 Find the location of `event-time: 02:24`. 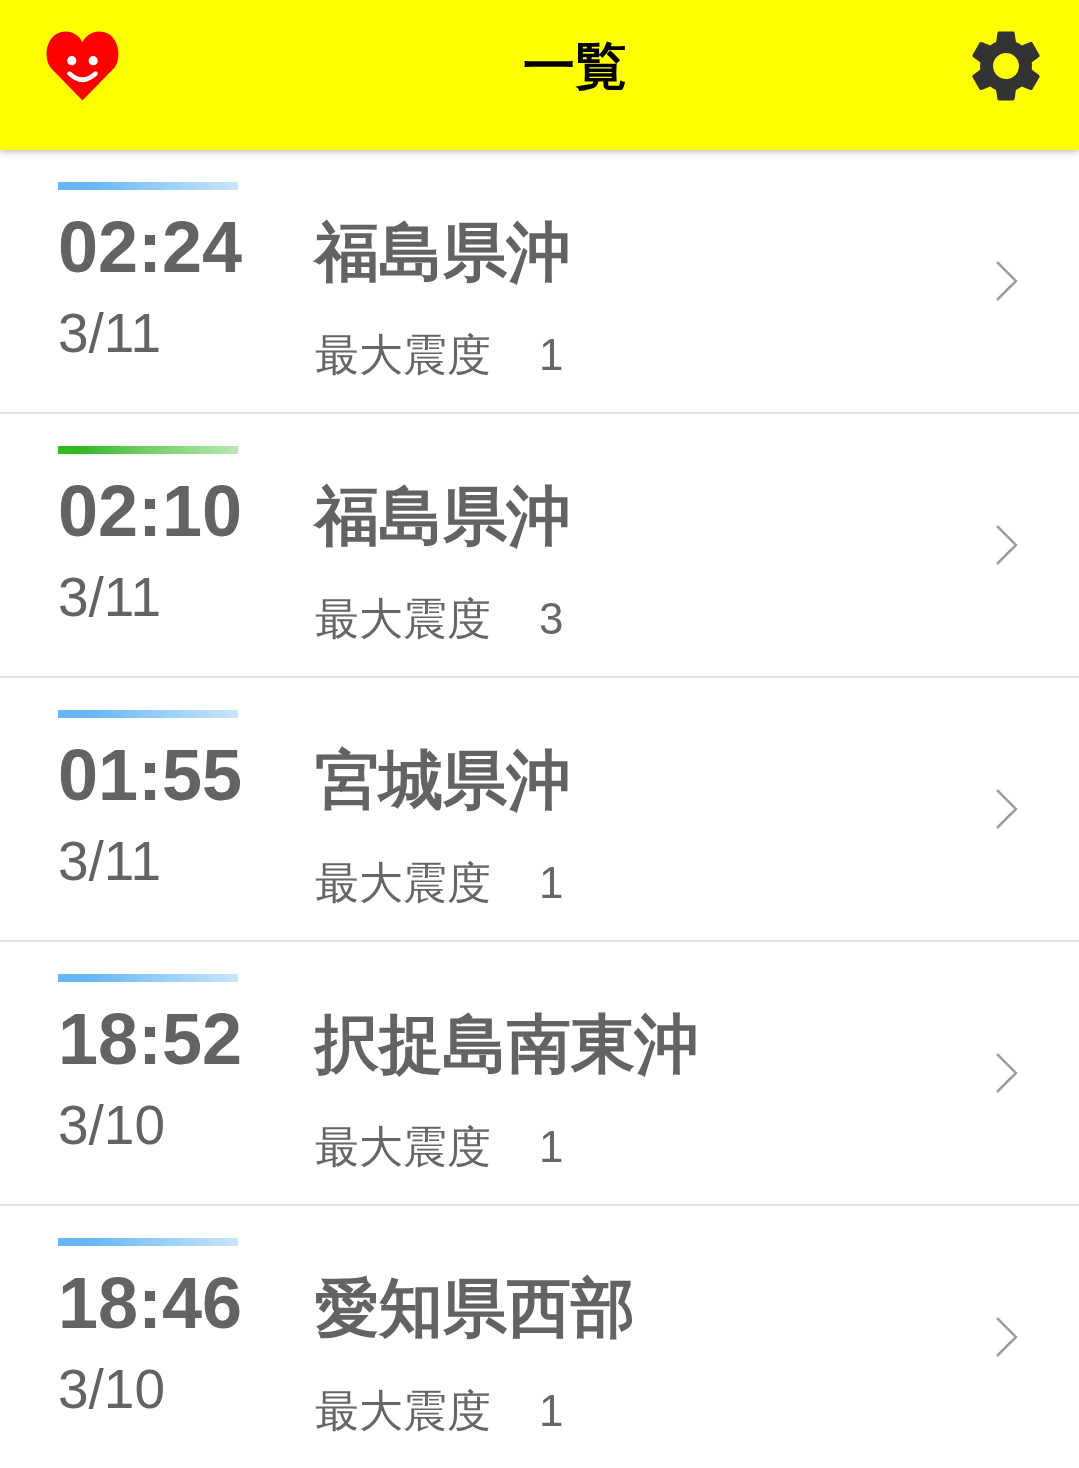

event-time: 02:24 is located at coordinates (150, 247).